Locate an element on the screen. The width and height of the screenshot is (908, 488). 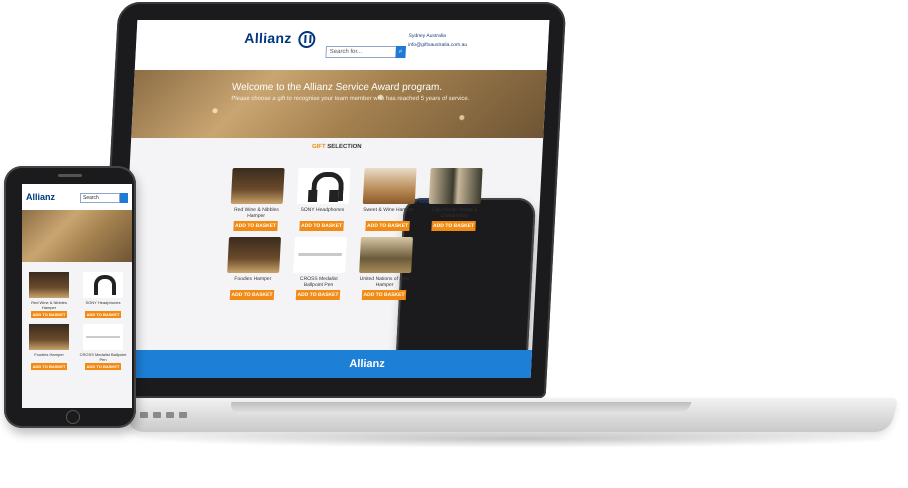
phone-gift-card: Red Wine & Nibbles Hamper ADD TO BASKET is located at coordinates (49, 295).